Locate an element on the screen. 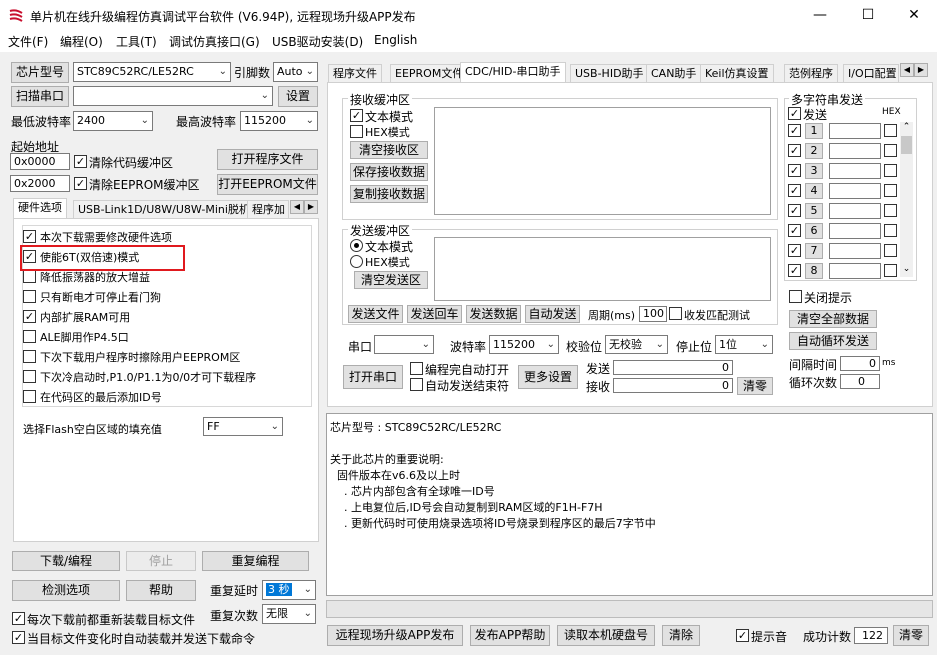 Image resolution: width=937 pixels, height=655 pixels. recv-text-mode-checkbox: ✓ is located at coordinates (356, 115).